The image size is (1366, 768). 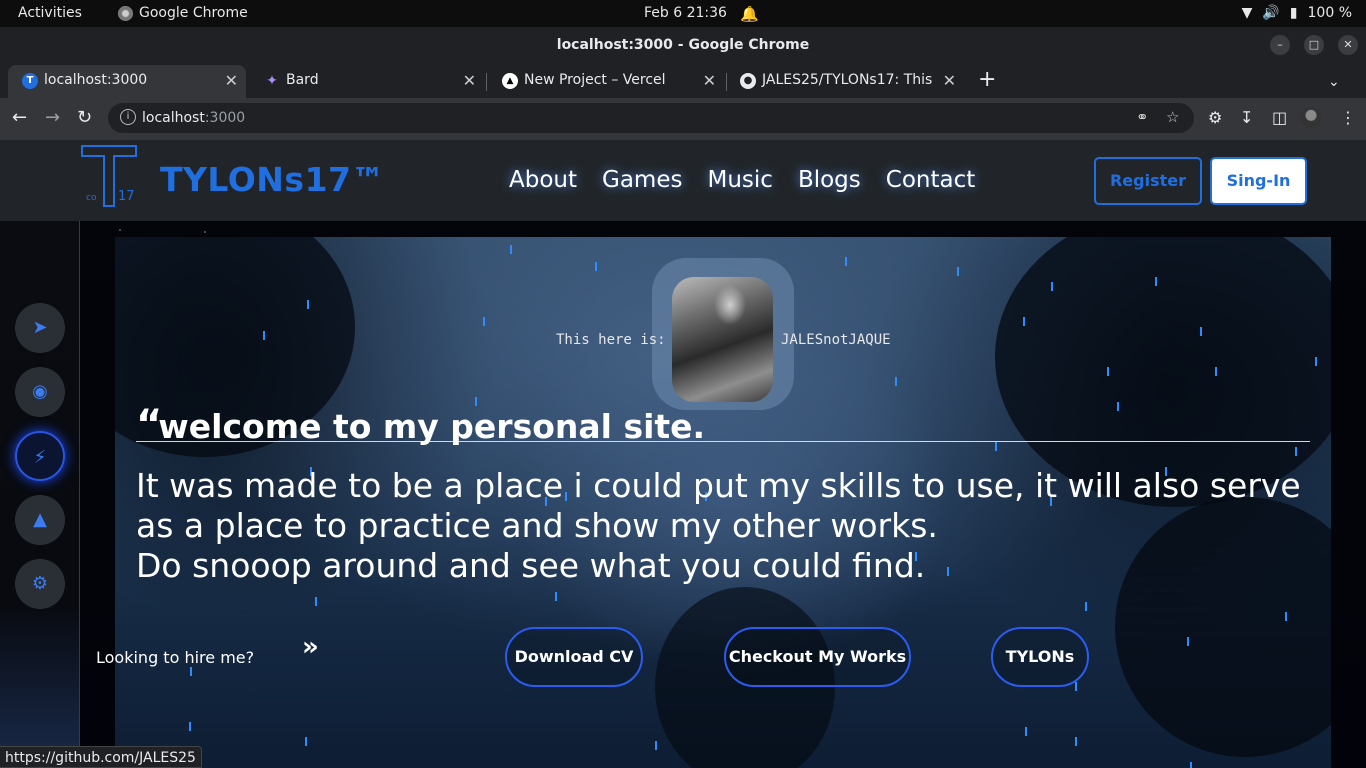 I want to click on register-button: Register, so click(x=1148, y=181).